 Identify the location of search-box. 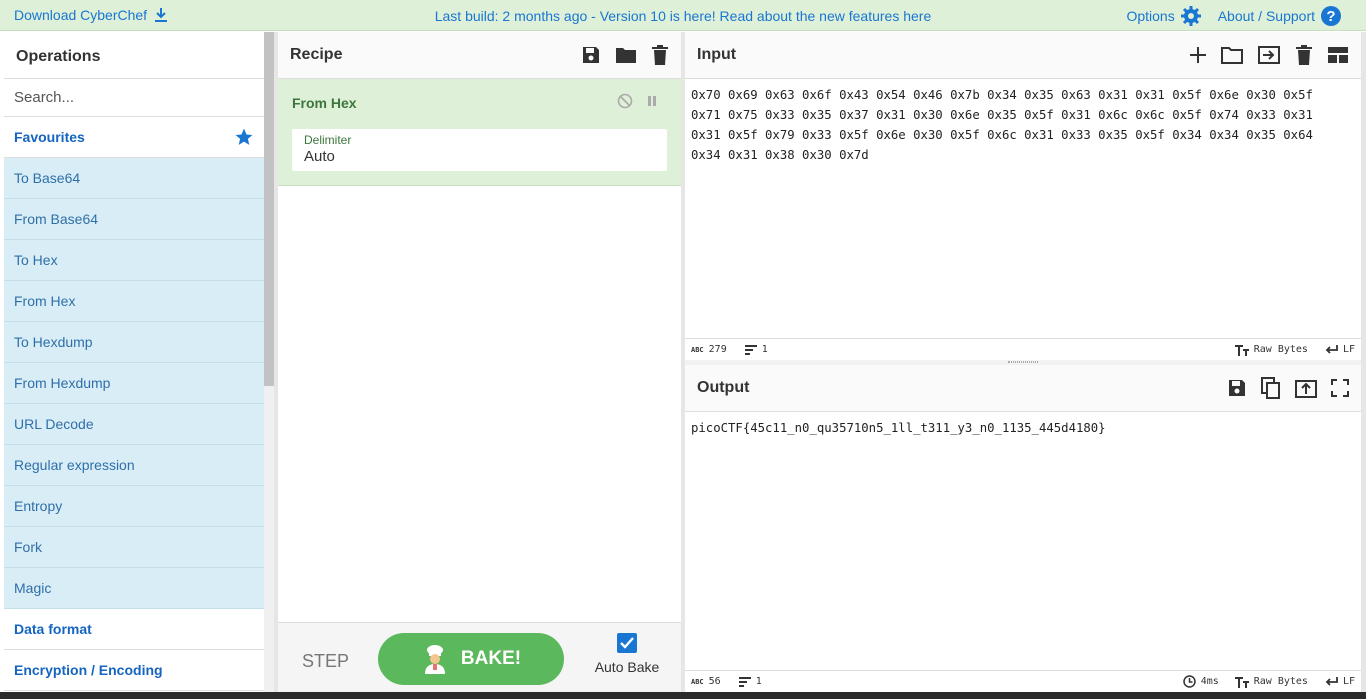
(134, 98).